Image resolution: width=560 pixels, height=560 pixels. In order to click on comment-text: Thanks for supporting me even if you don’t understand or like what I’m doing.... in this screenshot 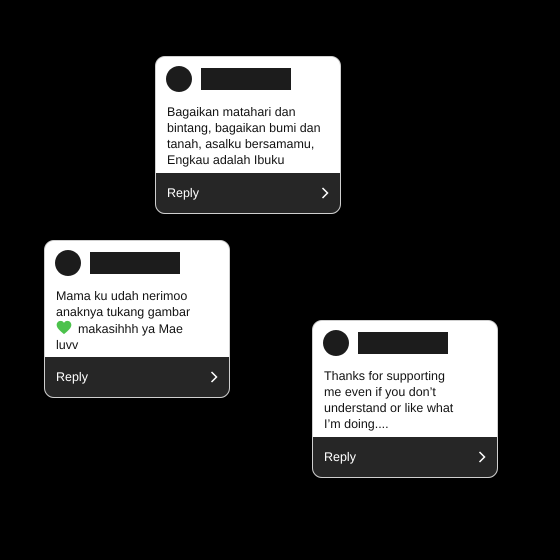, I will do `click(388, 400)`.